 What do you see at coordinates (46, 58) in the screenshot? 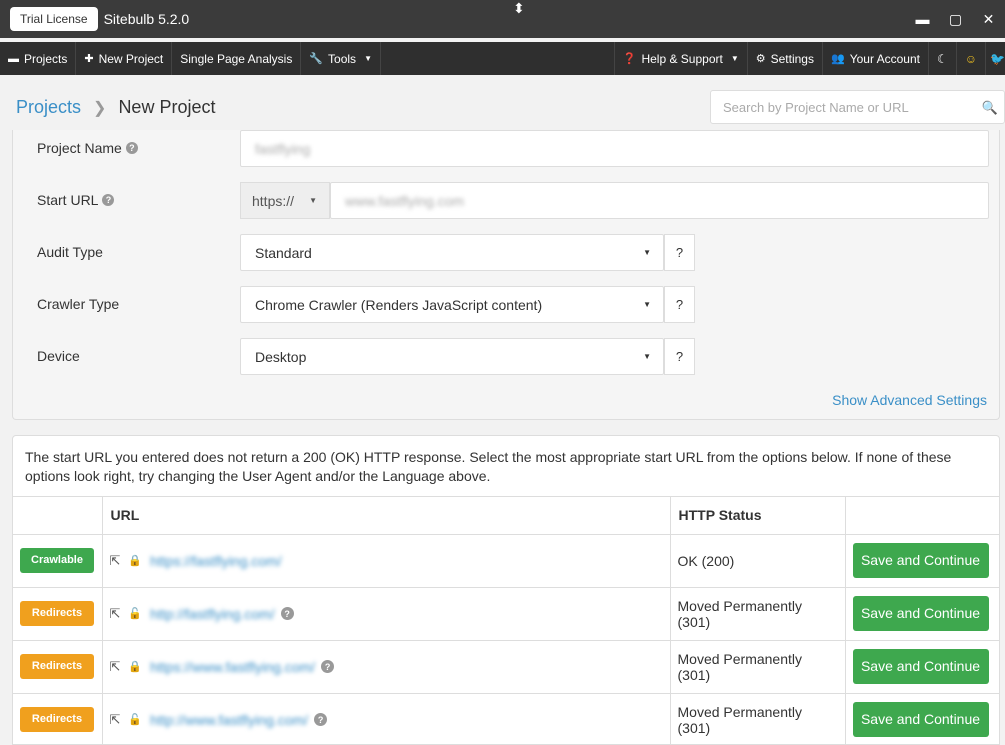
I see `menu-projects-label: Projects` at bounding box center [46, 58].